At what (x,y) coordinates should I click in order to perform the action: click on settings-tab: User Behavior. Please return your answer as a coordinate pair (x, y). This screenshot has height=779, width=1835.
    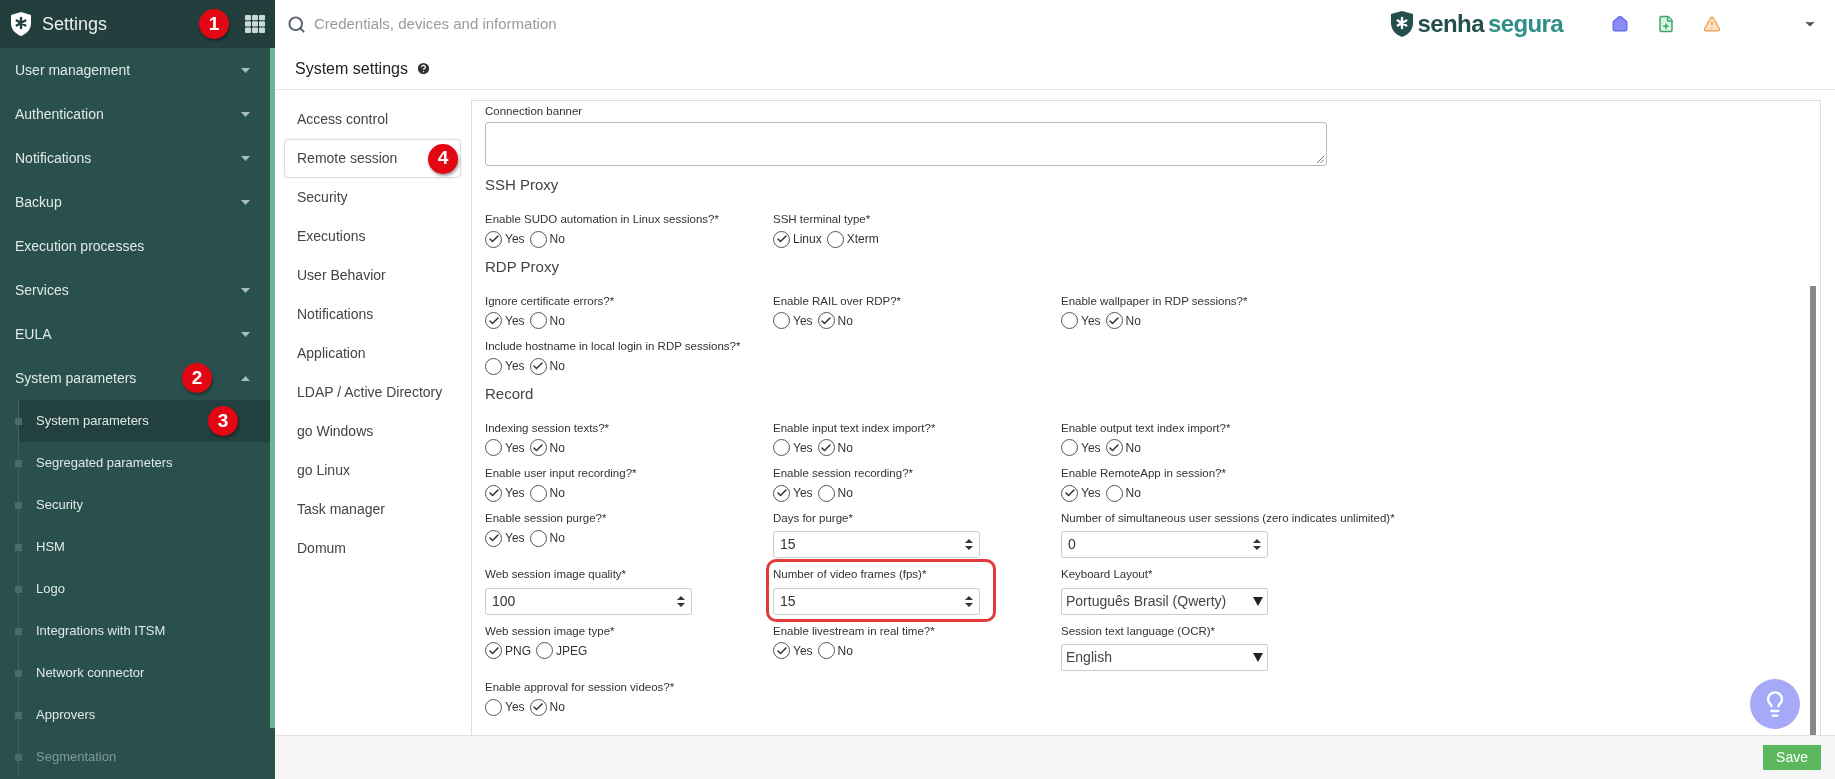
    Looking at the image, I should click on (372, 275).